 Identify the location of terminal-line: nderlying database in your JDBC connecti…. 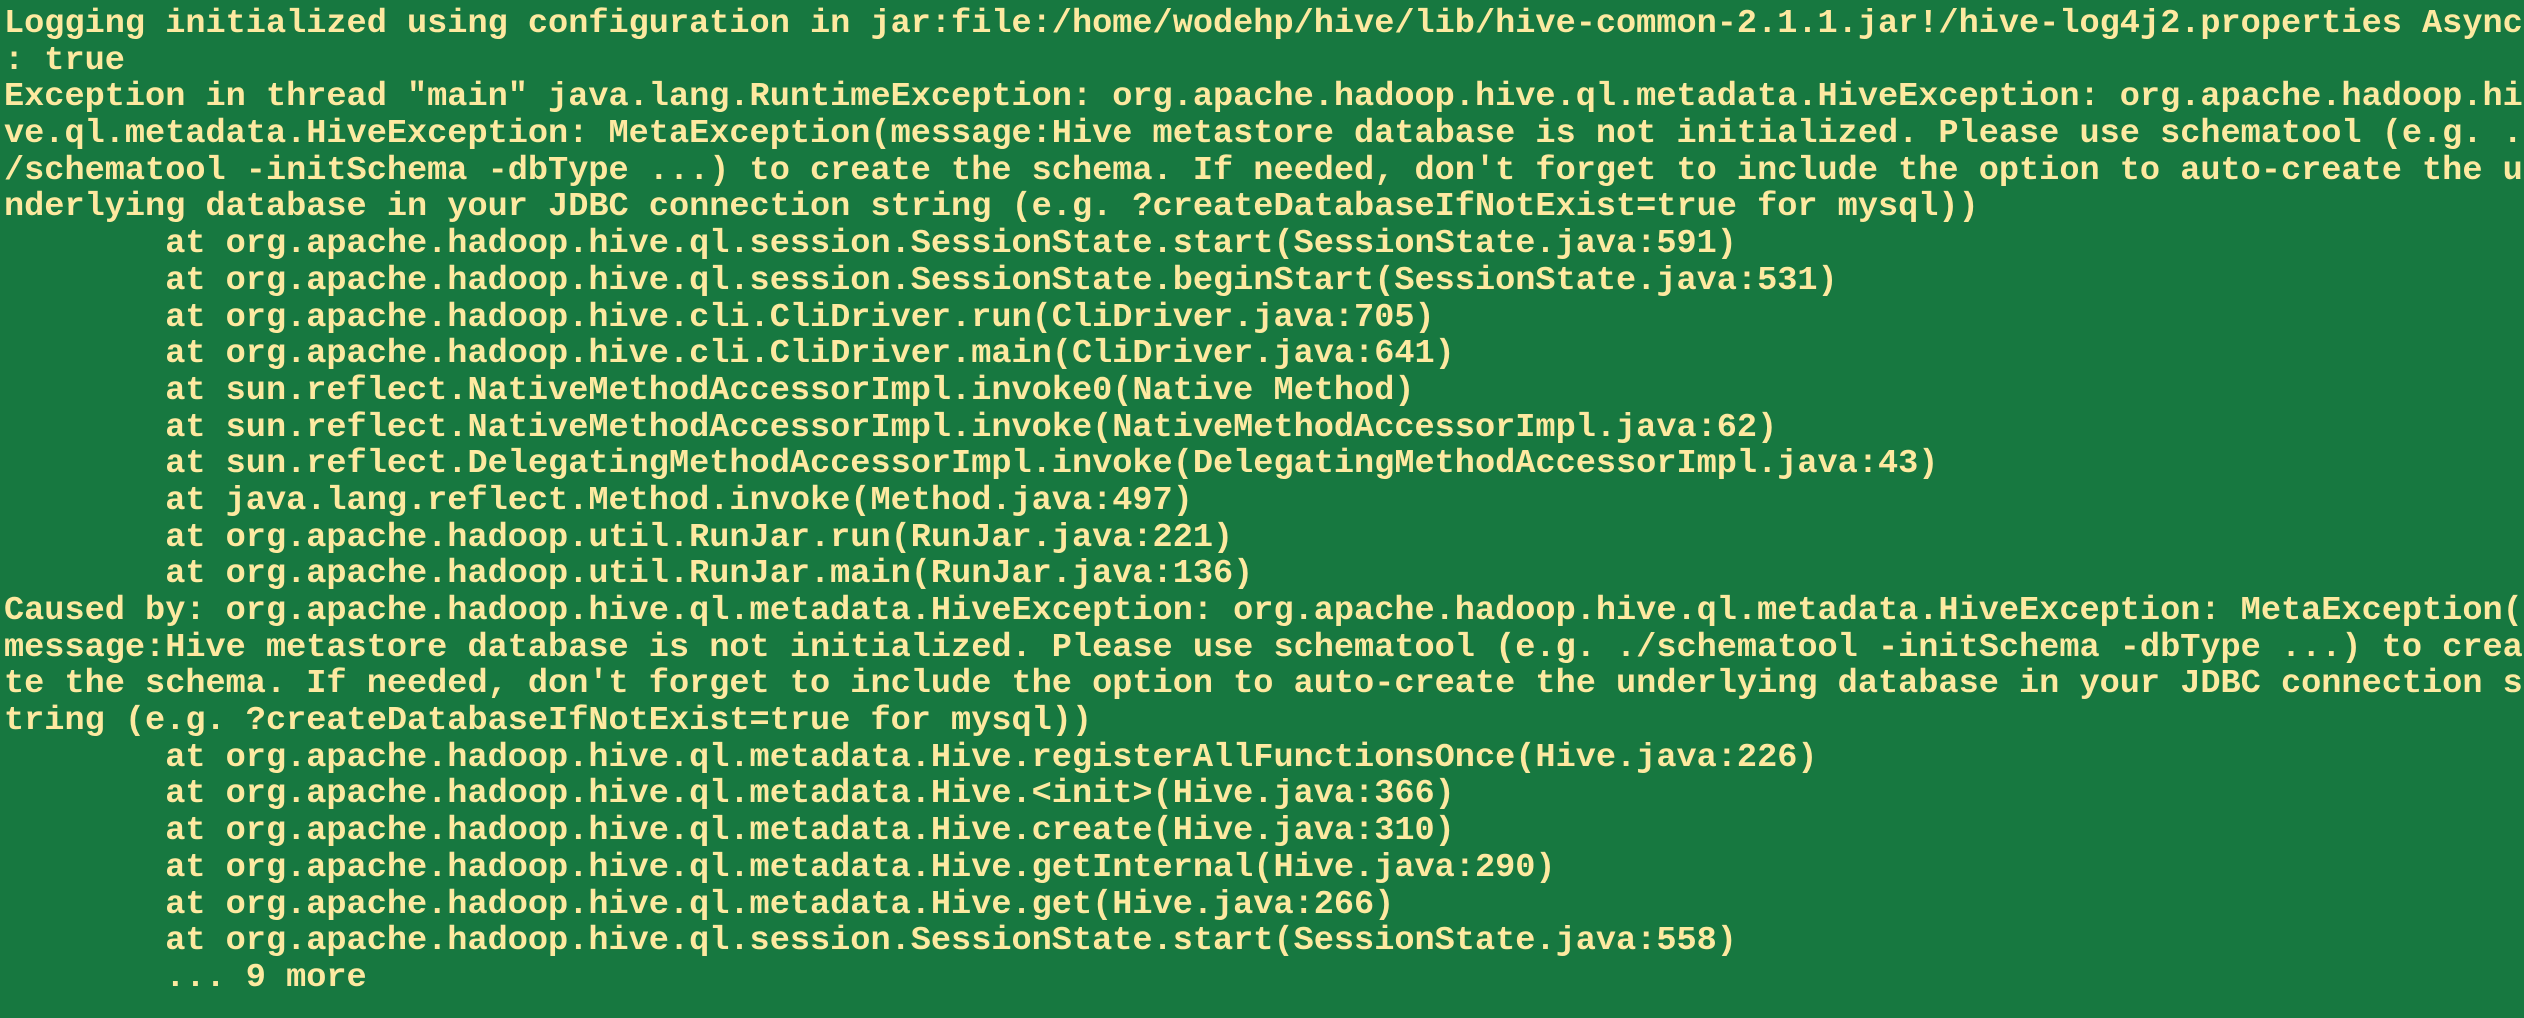
(991, 207).